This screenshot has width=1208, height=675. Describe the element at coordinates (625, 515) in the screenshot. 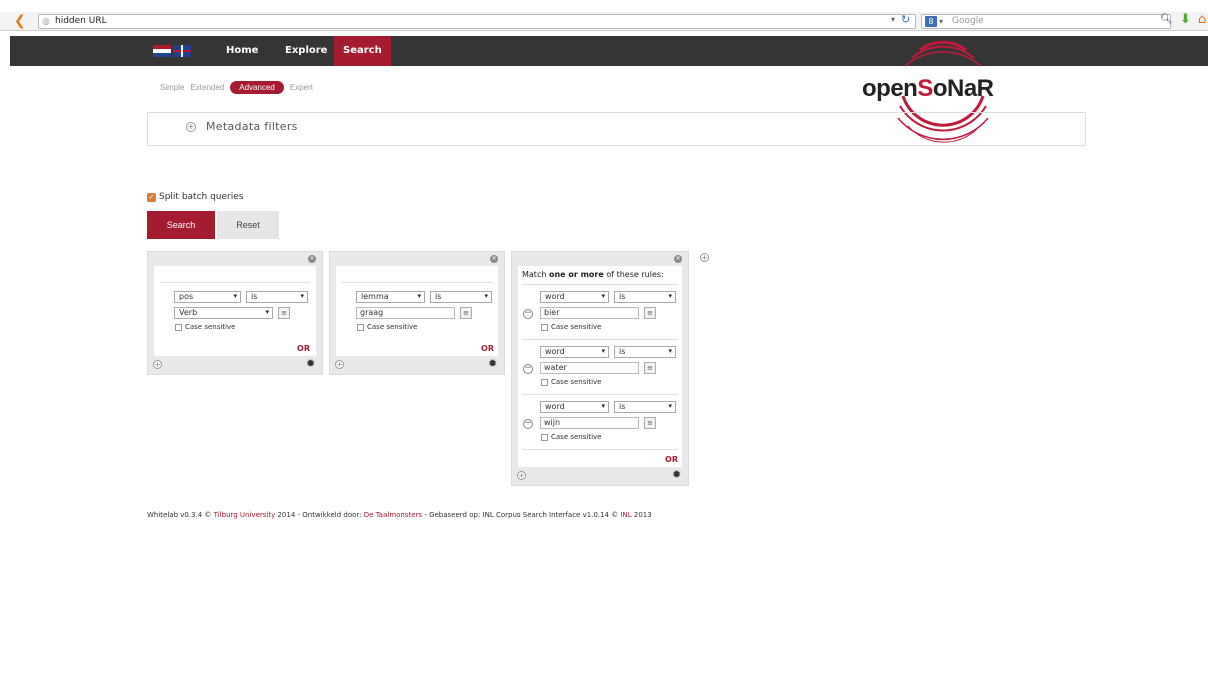

I see `inl-link: INL` at that location.